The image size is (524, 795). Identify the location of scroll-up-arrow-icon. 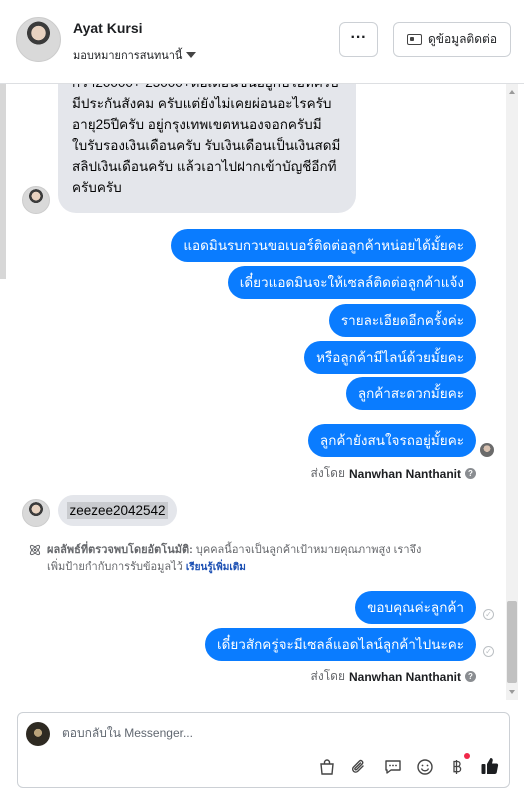
(512, 92).